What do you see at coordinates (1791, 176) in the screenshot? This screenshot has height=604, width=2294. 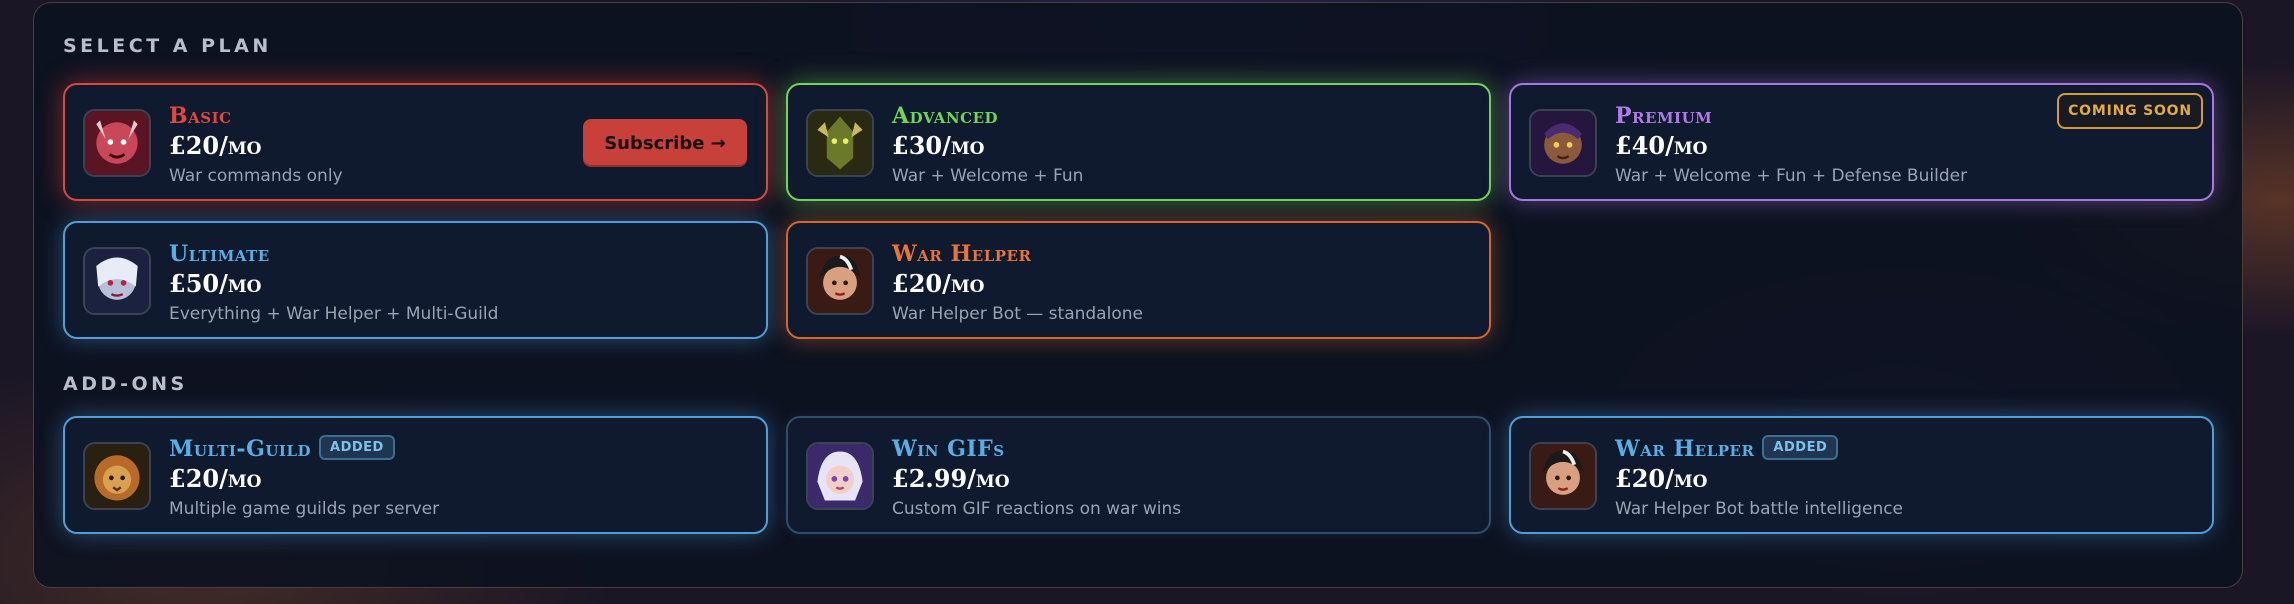 I see `plan-description: War + Welcome + Fun + Defense Builder` at bounding box center [1791, 176].